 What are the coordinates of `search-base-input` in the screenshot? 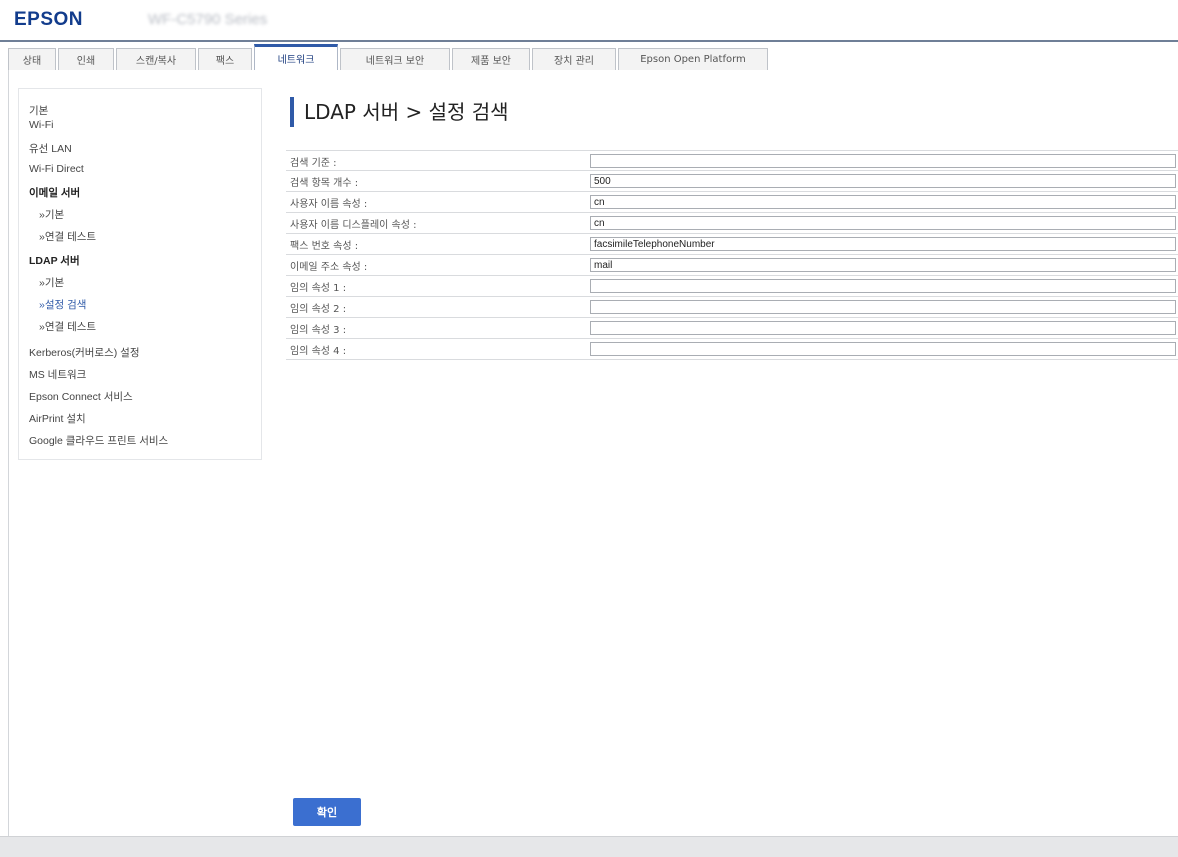 It's located at (883, 161).